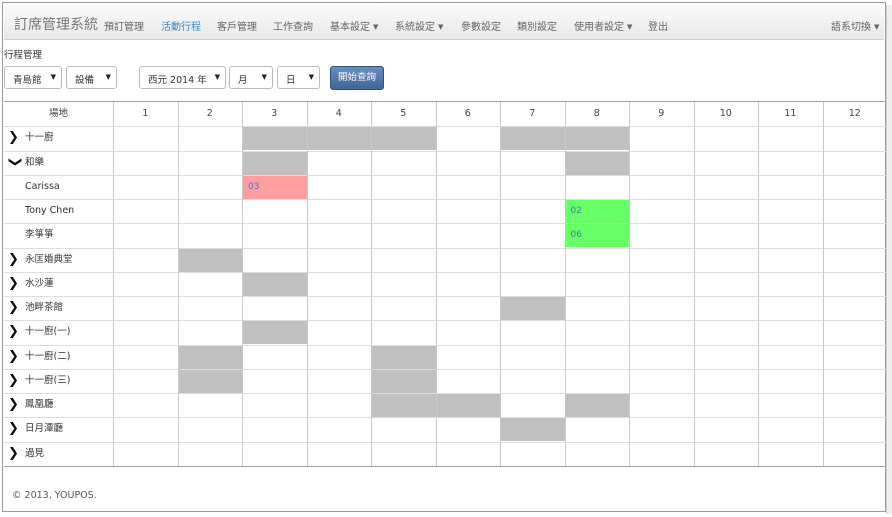 The width and height of the screenshot is (892, 517). I want to click on schedule-block: 02, so click(596, 211).